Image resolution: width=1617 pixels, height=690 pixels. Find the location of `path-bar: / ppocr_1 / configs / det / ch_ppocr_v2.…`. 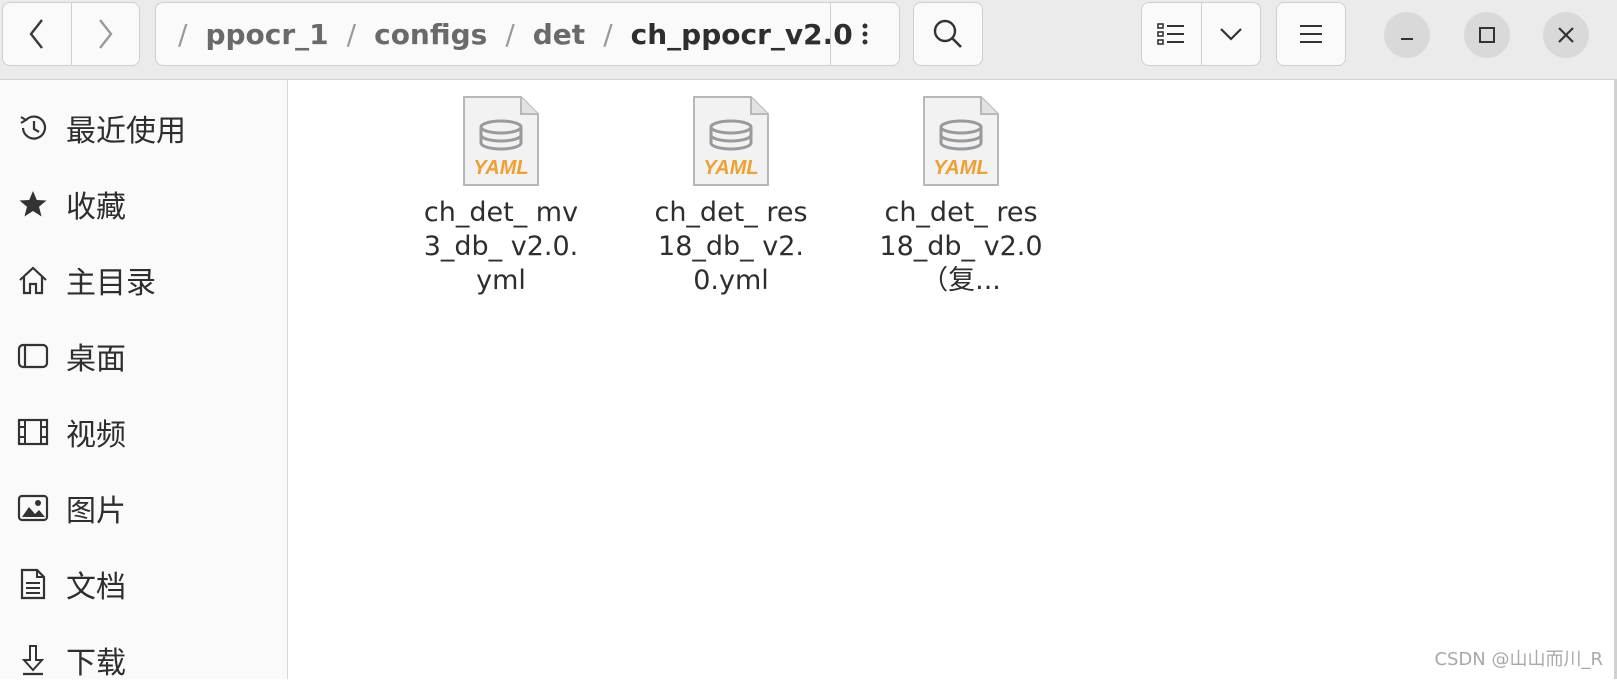

path-bar: / ppocr_1 / configs / det / ch_ppocr_v2.… is located at coordinates (527, 34).